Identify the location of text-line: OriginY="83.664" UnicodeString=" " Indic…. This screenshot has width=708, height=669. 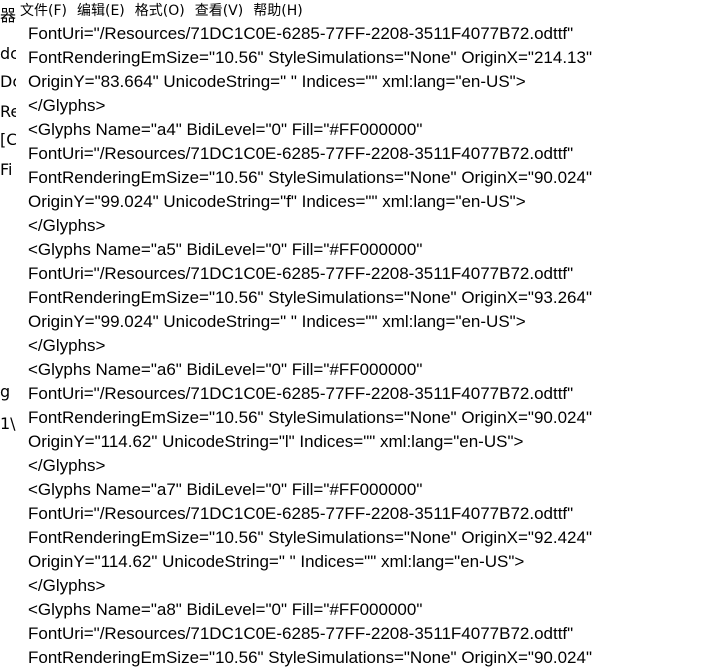
(277, 81).